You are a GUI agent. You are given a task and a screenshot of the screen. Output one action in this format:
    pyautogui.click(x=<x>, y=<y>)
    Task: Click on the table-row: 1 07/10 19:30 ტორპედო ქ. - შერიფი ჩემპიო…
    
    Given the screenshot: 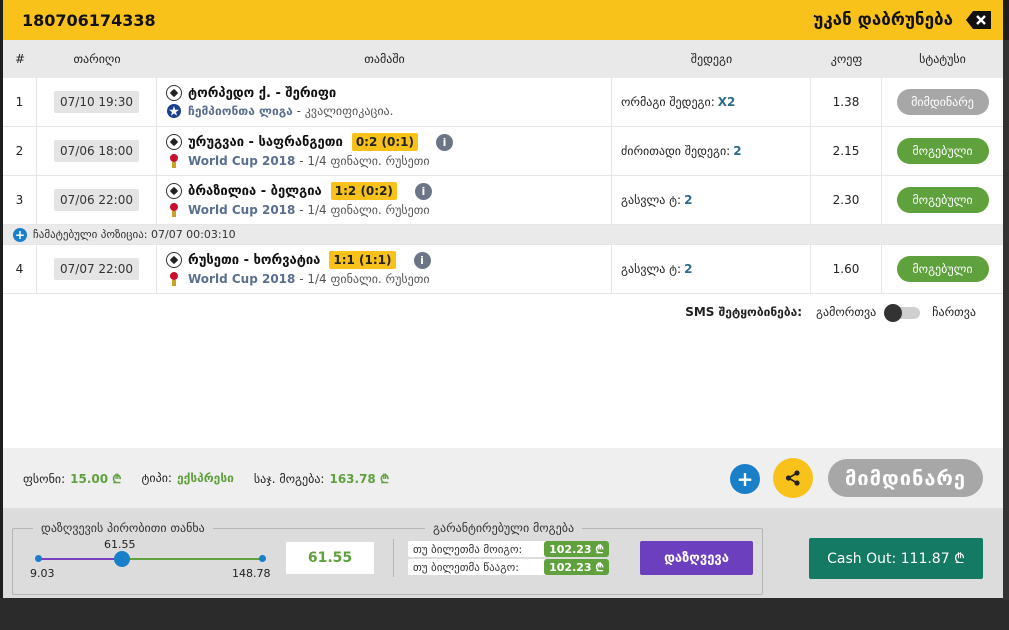 What is the action you would take?
    pyautogui.click(x=503, y=102)
    